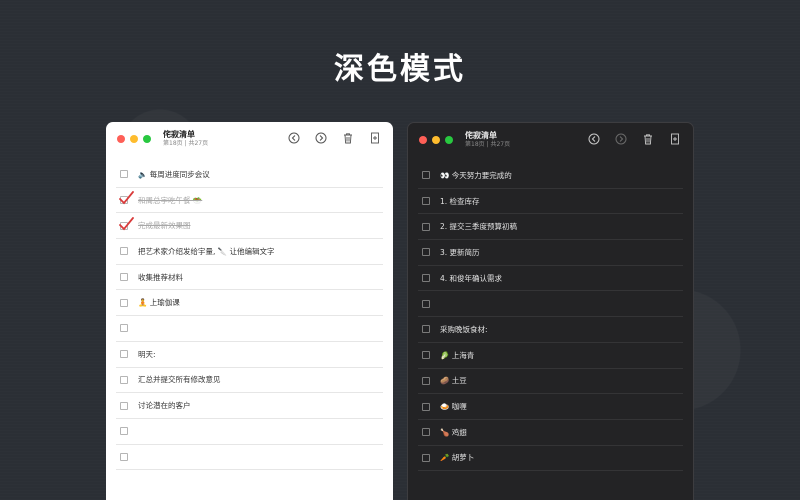 This screenshot has height=500, width=800. What do you see at coordinates (550, 176) in the screenshot?
I see `todo-item: 👀 今天努力要完成的` at bounding box center [550, 176].